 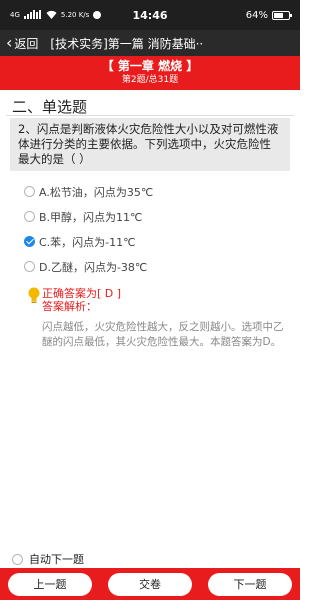 I want to click on option-b: B.甲醇，闪点为11℃, so click(x=150, y=216).